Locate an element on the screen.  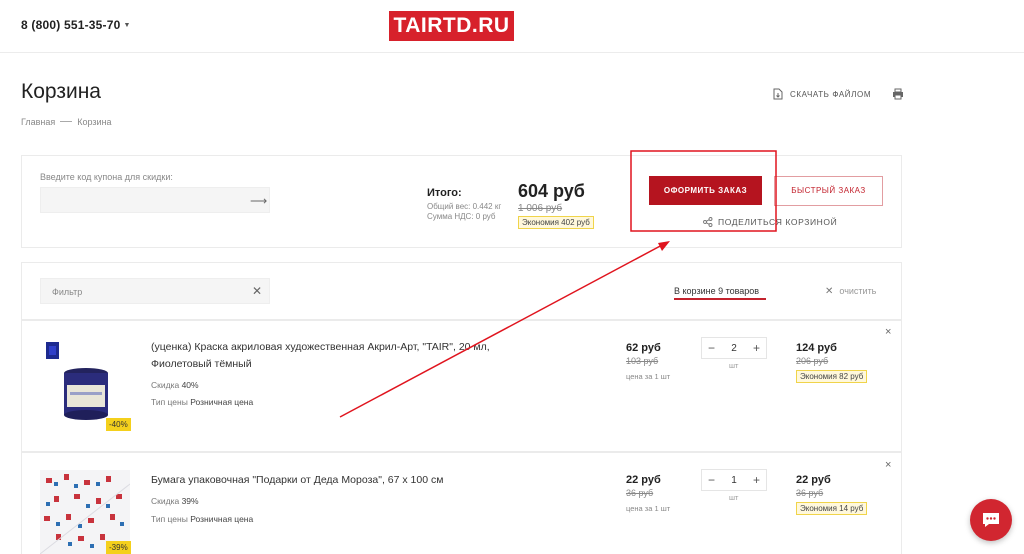
coupon-label: Введите код купона для скидки: is located at coordinates (106, 177).